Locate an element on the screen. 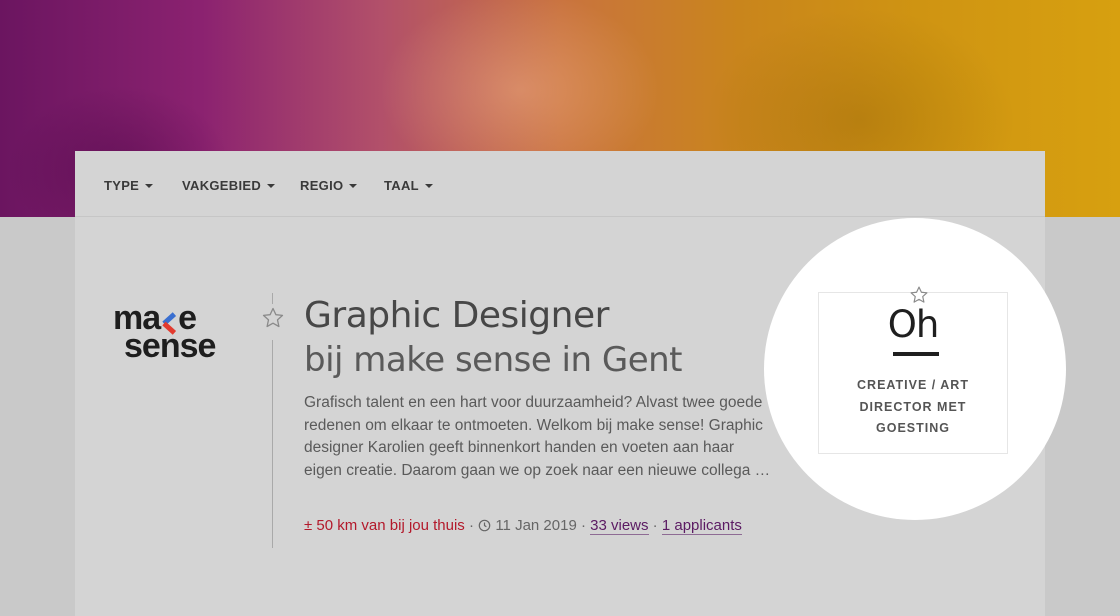  job-subtitle: bij make sense in Gent is located at coordinates (493, 360).